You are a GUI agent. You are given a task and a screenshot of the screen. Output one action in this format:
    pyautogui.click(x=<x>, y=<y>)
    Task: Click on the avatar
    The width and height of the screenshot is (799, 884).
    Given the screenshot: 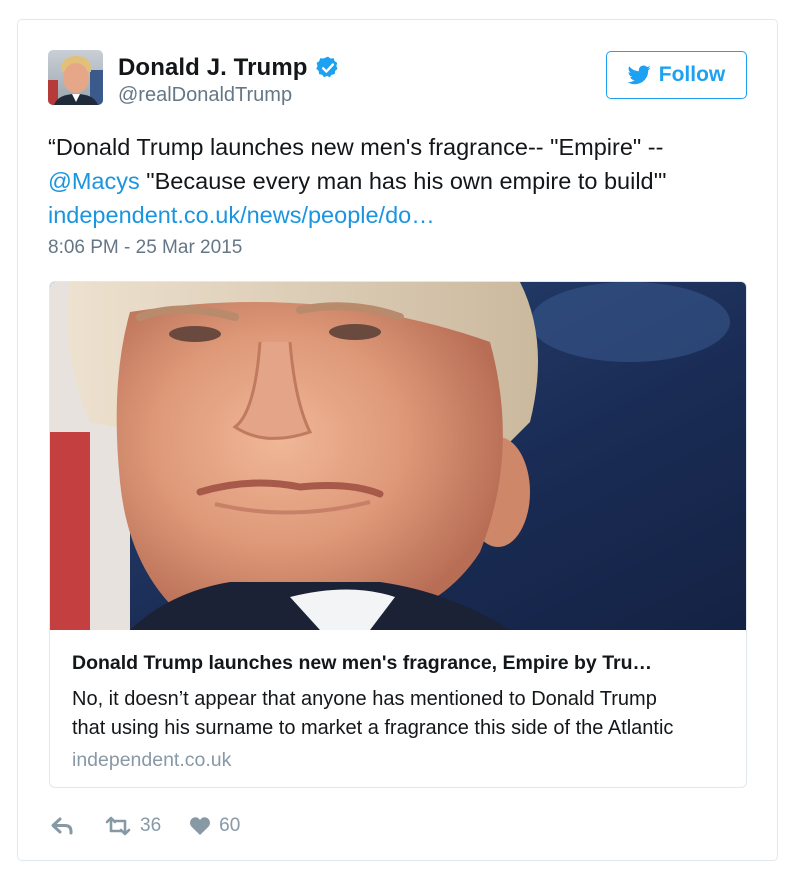 What is the action you would take?
    pyautogui.click(x=75, y=77)
    